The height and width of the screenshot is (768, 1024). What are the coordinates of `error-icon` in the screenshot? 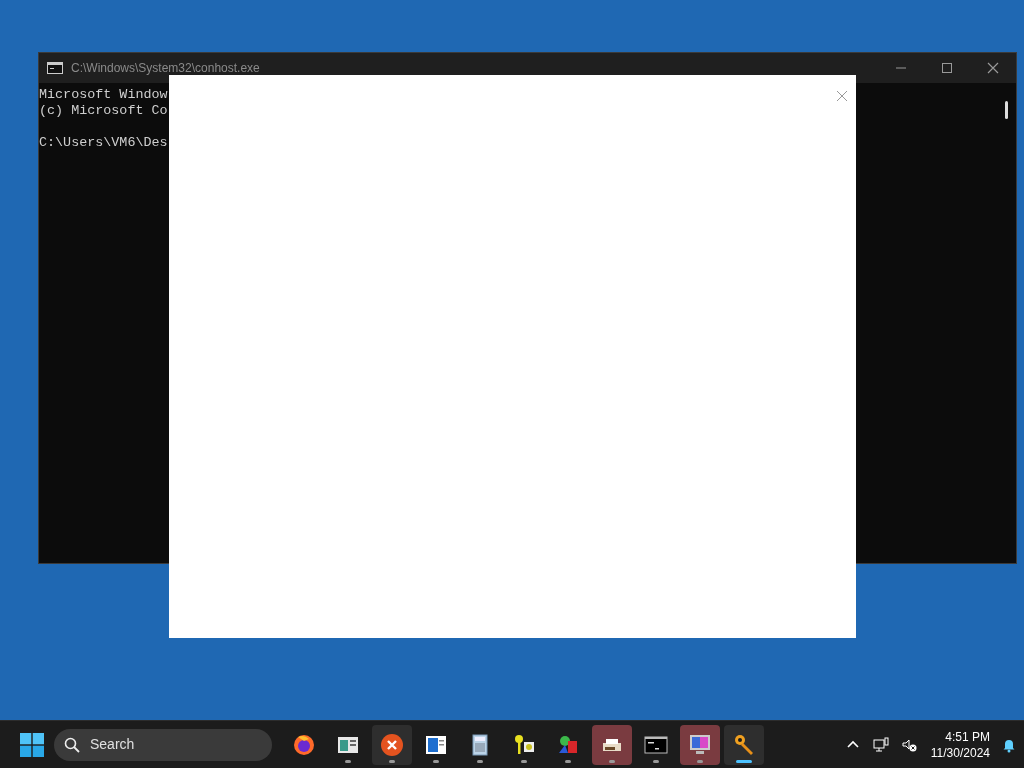 It's located at (392, 744).